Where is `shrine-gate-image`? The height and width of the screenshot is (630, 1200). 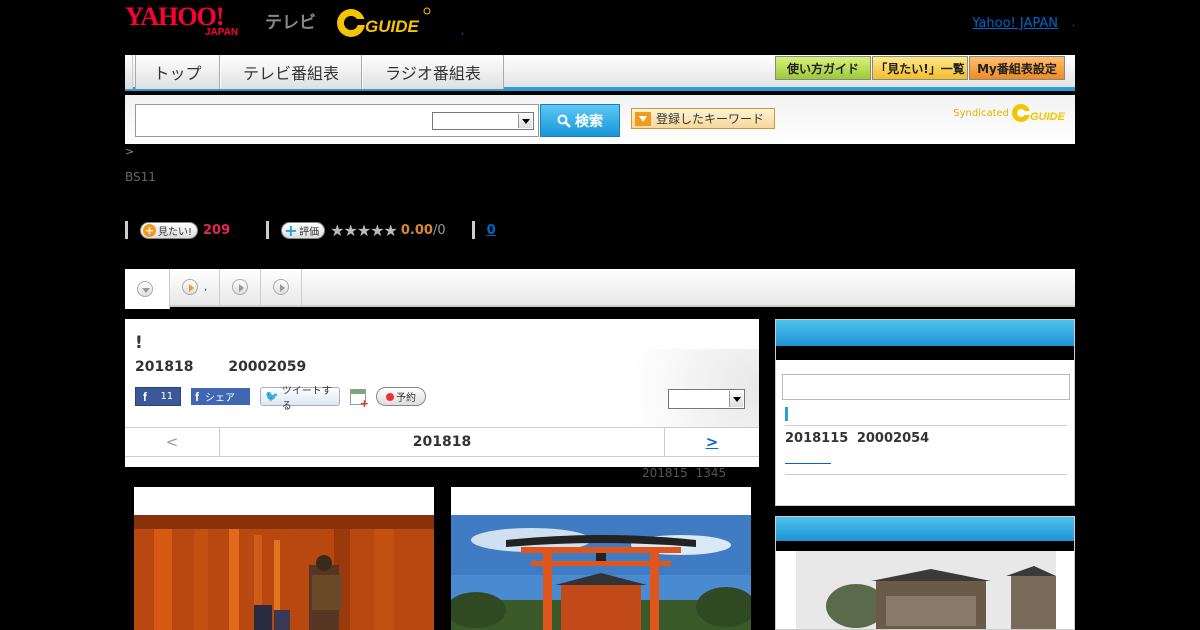
shrine-gate-image is located at coordinates (601, 572).